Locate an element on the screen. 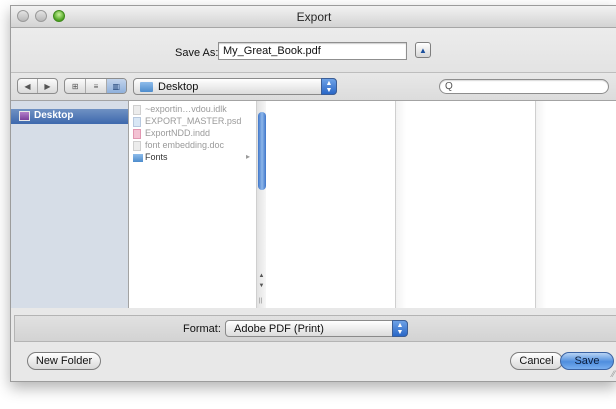 Image resolution: width=616 pixels, height=409 pixels. back-button: ◀ is located at coordinates (28, 86).